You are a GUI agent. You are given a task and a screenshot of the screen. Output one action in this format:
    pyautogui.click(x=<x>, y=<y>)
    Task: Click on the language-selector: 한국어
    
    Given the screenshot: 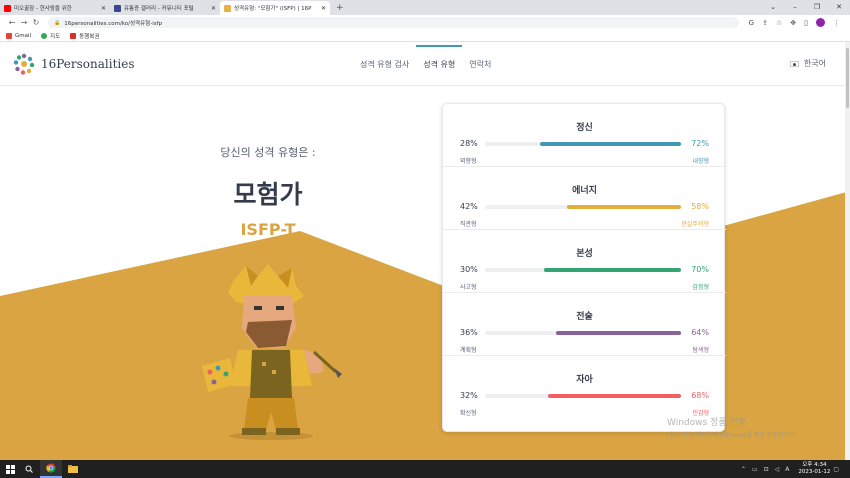 What is the action you would take?
    pyautogui.click(x=807, y=64)
    